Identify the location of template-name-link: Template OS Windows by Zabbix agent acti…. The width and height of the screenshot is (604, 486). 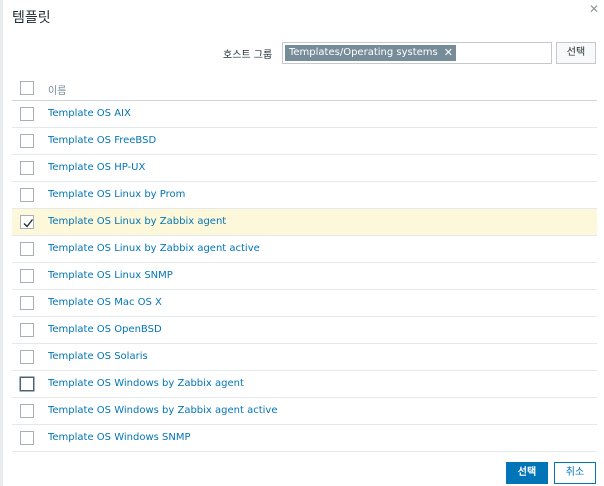
(162, 410).